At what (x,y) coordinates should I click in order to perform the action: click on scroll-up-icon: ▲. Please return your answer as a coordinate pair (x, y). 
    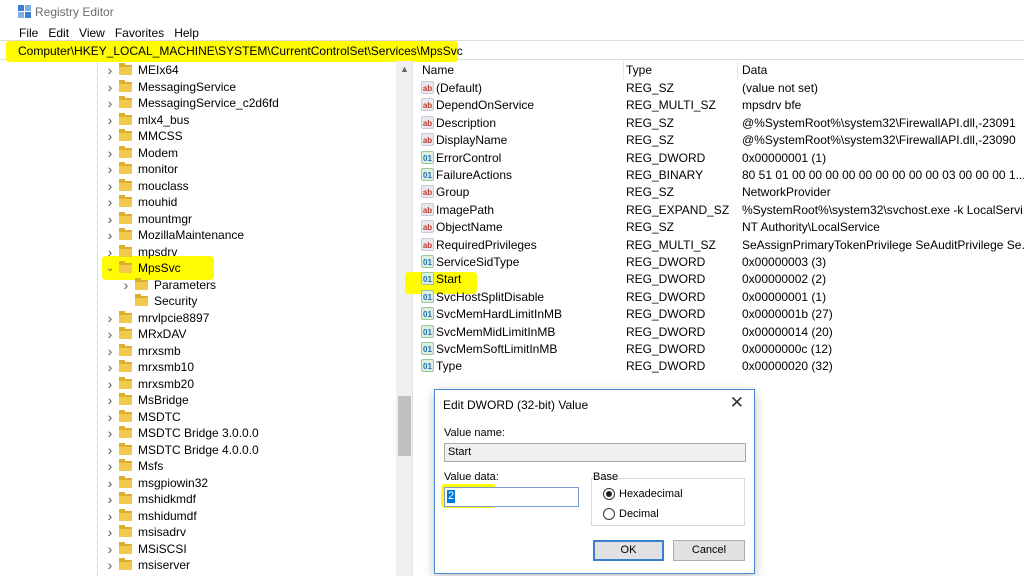
    Looking at the image, I should click on (404, 69).